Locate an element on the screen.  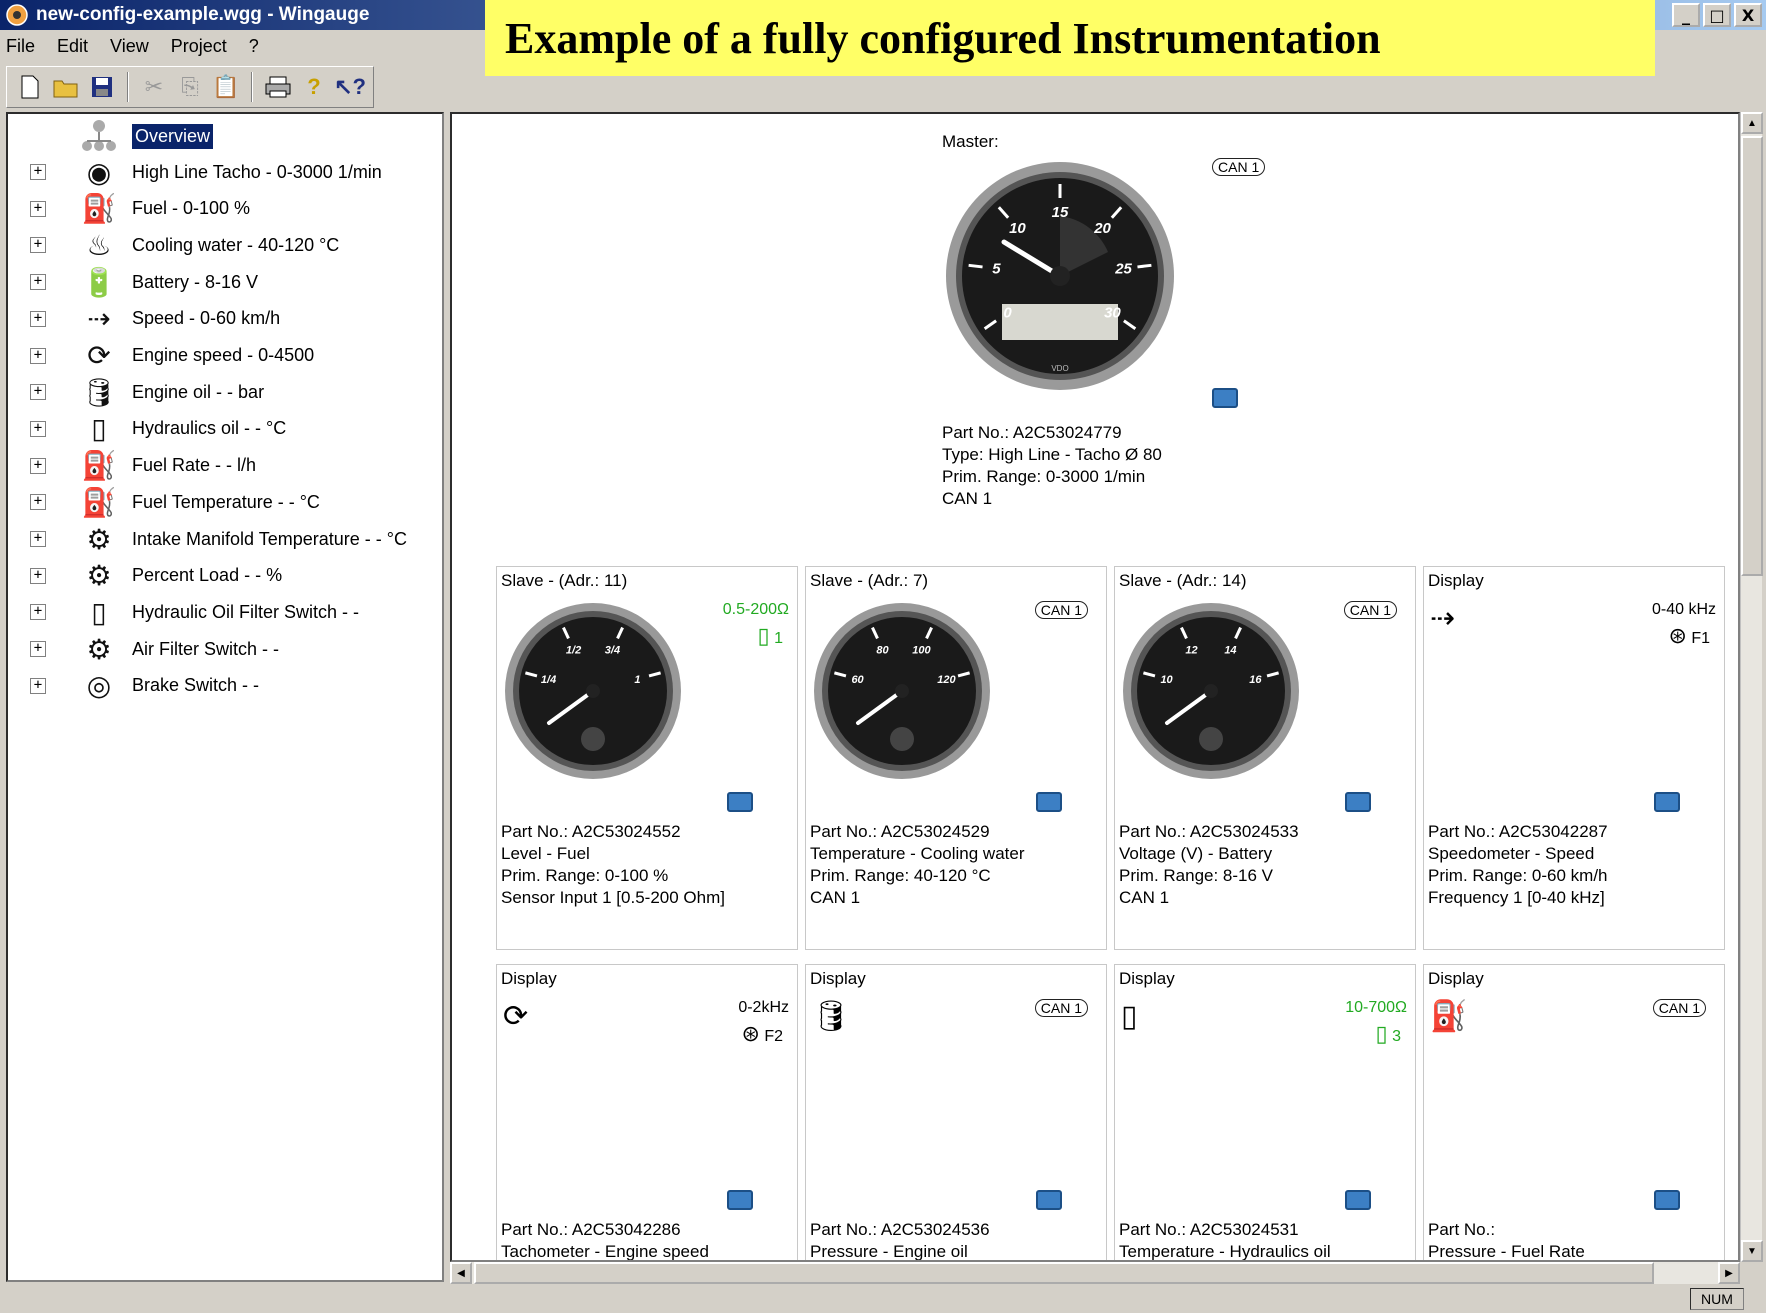
tree-item: + ♨ Cooling water - 40-120 °C is located at coordinates (223, 245).